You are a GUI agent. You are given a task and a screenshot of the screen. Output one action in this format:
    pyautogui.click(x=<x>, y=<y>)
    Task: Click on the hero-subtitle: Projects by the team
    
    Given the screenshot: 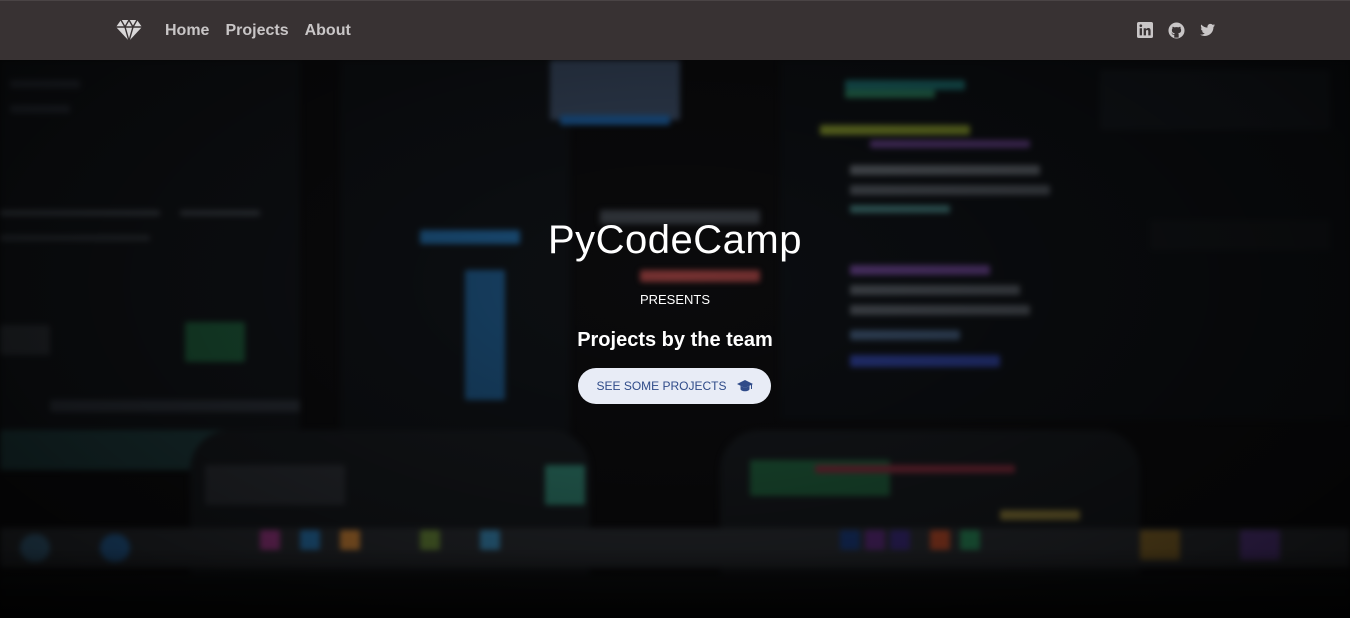 What is the action you would take?
    pyautogui.click(x=675, y=340)
    